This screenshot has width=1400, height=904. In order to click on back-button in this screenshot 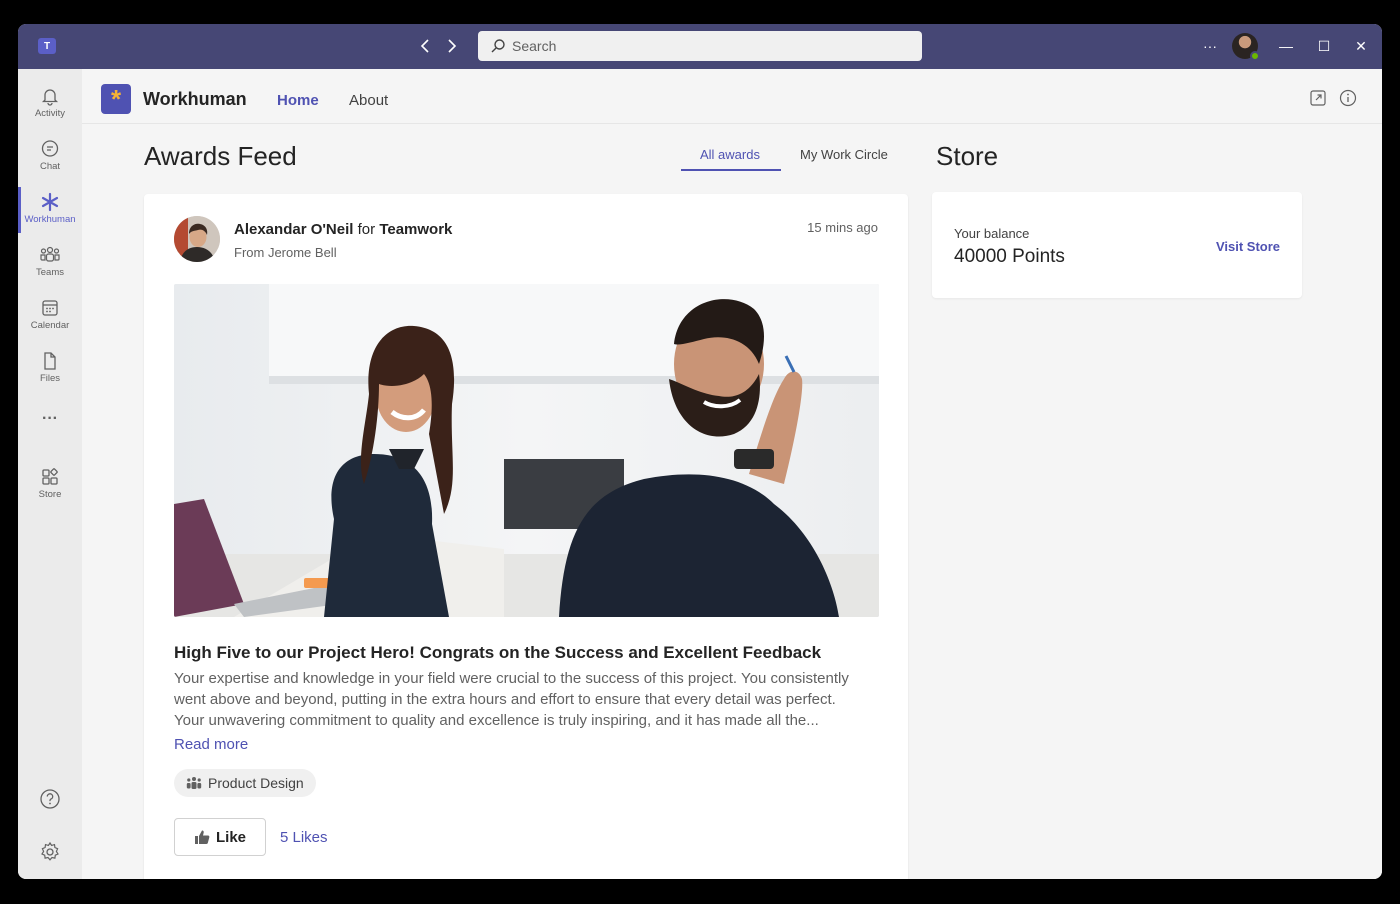, I will do `click(425, 46)`.